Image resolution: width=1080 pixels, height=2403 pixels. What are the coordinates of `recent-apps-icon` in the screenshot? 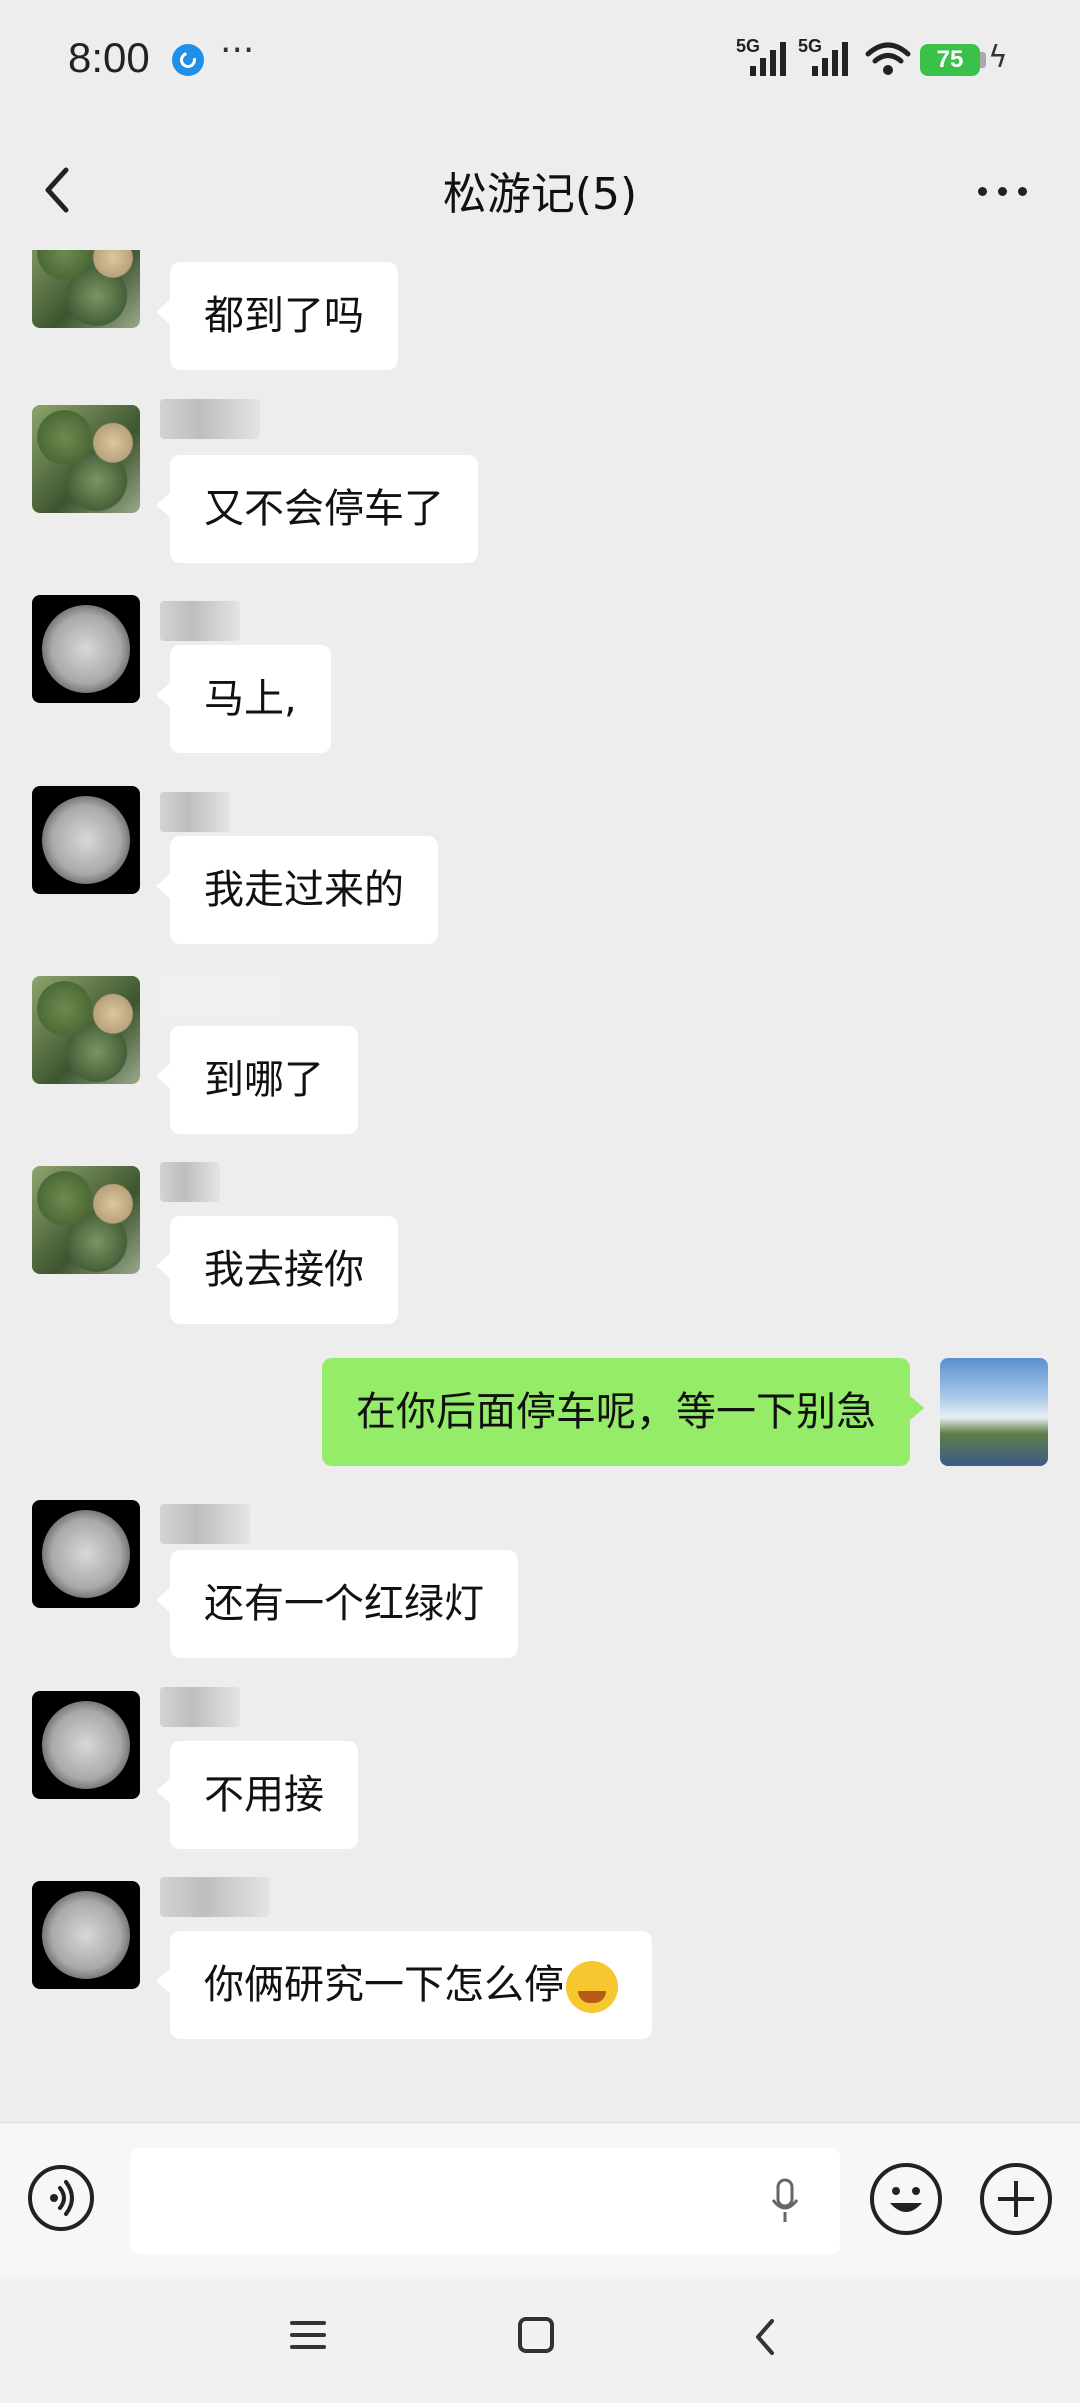 It's located at (308, 2335).